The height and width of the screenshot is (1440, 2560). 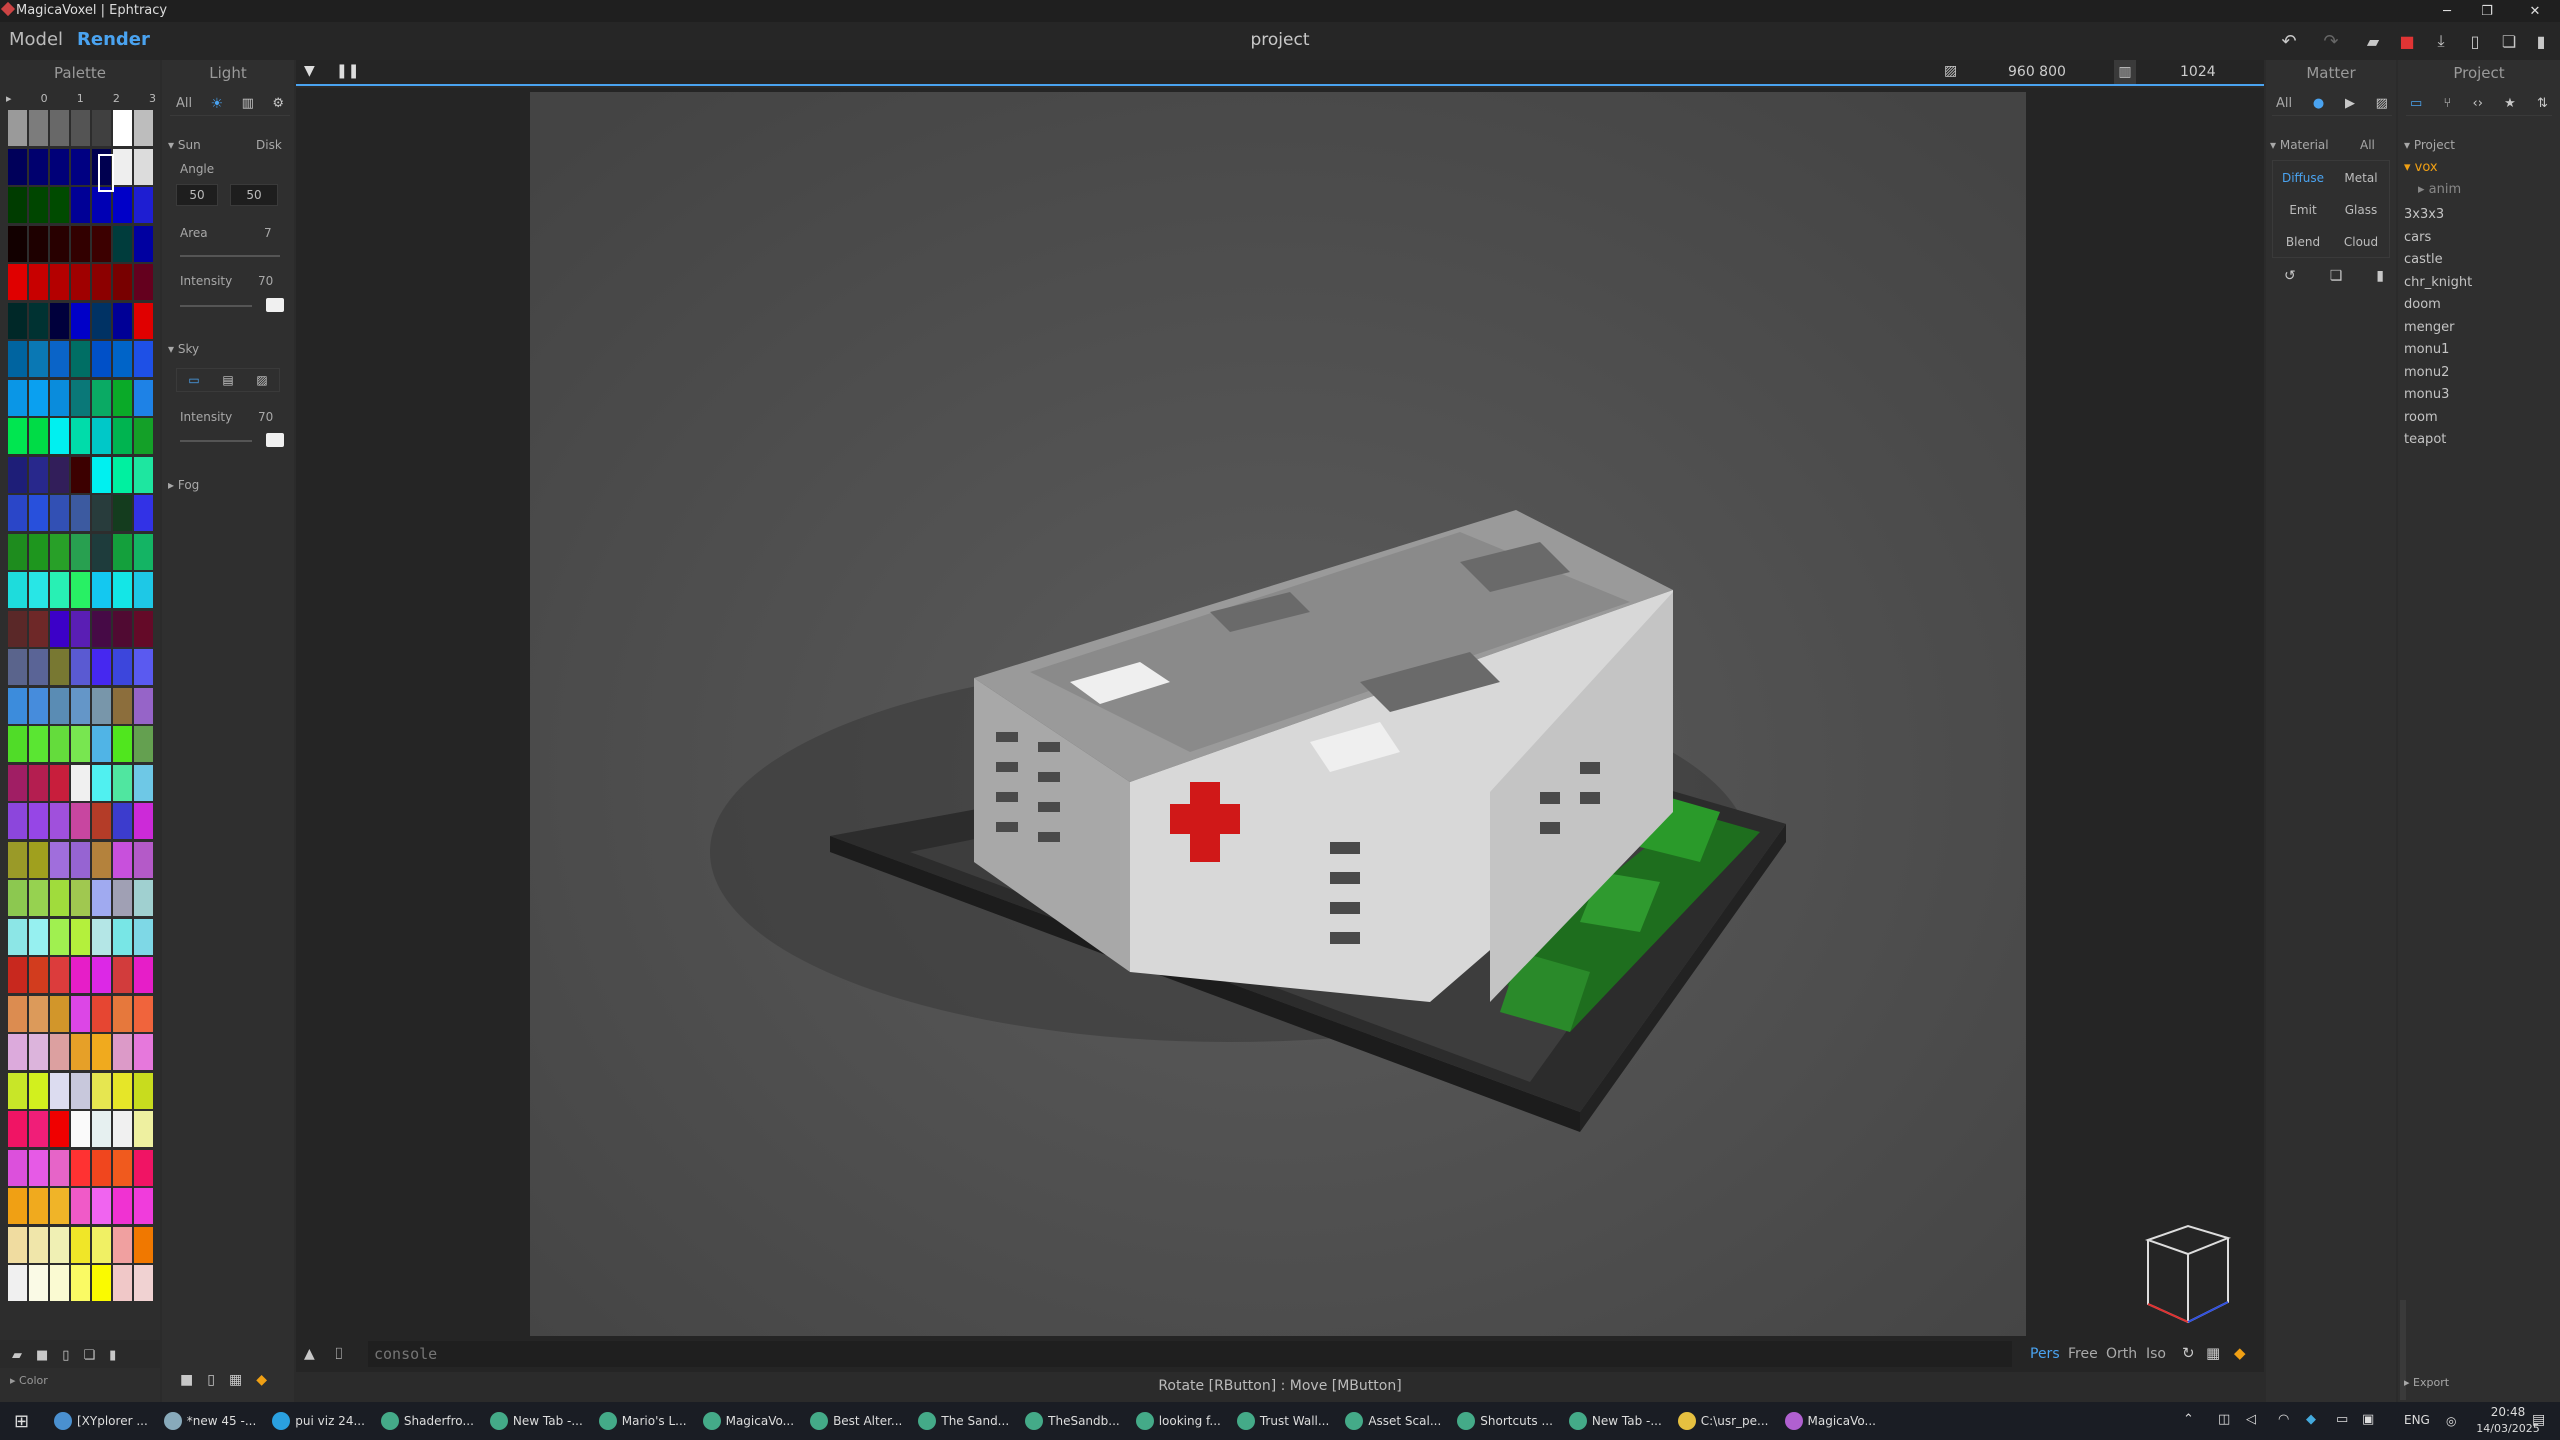 What do you see at coordinates (2224, 1419) in the screenshot?
I see `network-icon: ◫` at bounding box center [2224, 1419].